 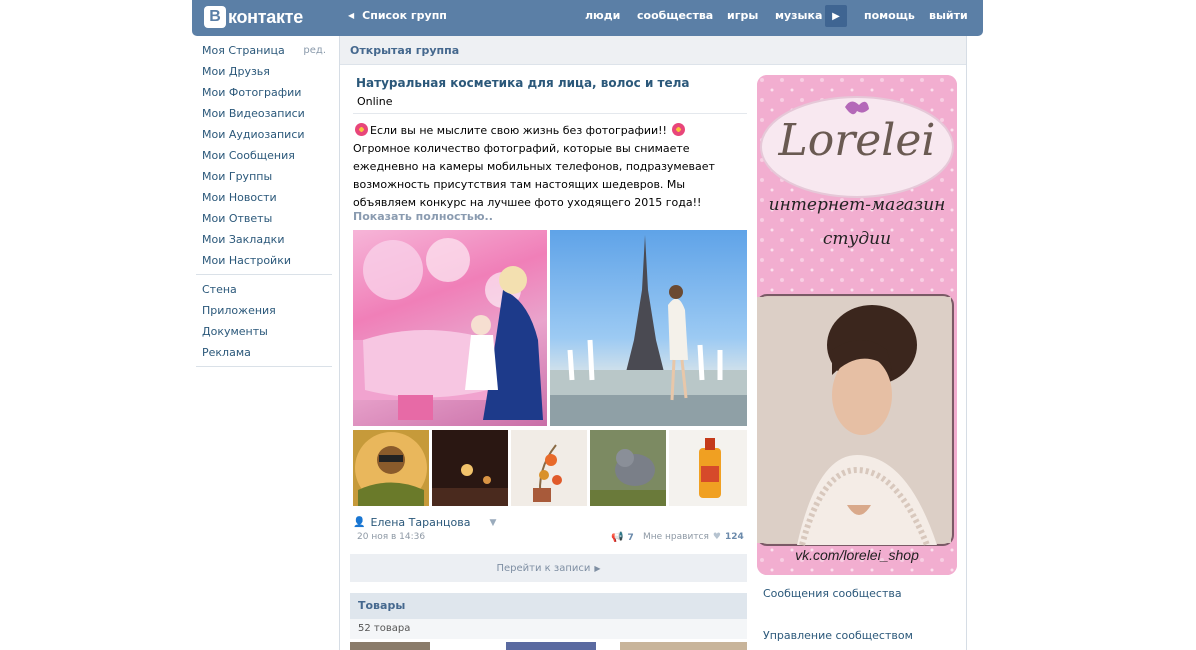 I want to click on post-date: 20 ноя в 14:36, so click(x=391, y=537).